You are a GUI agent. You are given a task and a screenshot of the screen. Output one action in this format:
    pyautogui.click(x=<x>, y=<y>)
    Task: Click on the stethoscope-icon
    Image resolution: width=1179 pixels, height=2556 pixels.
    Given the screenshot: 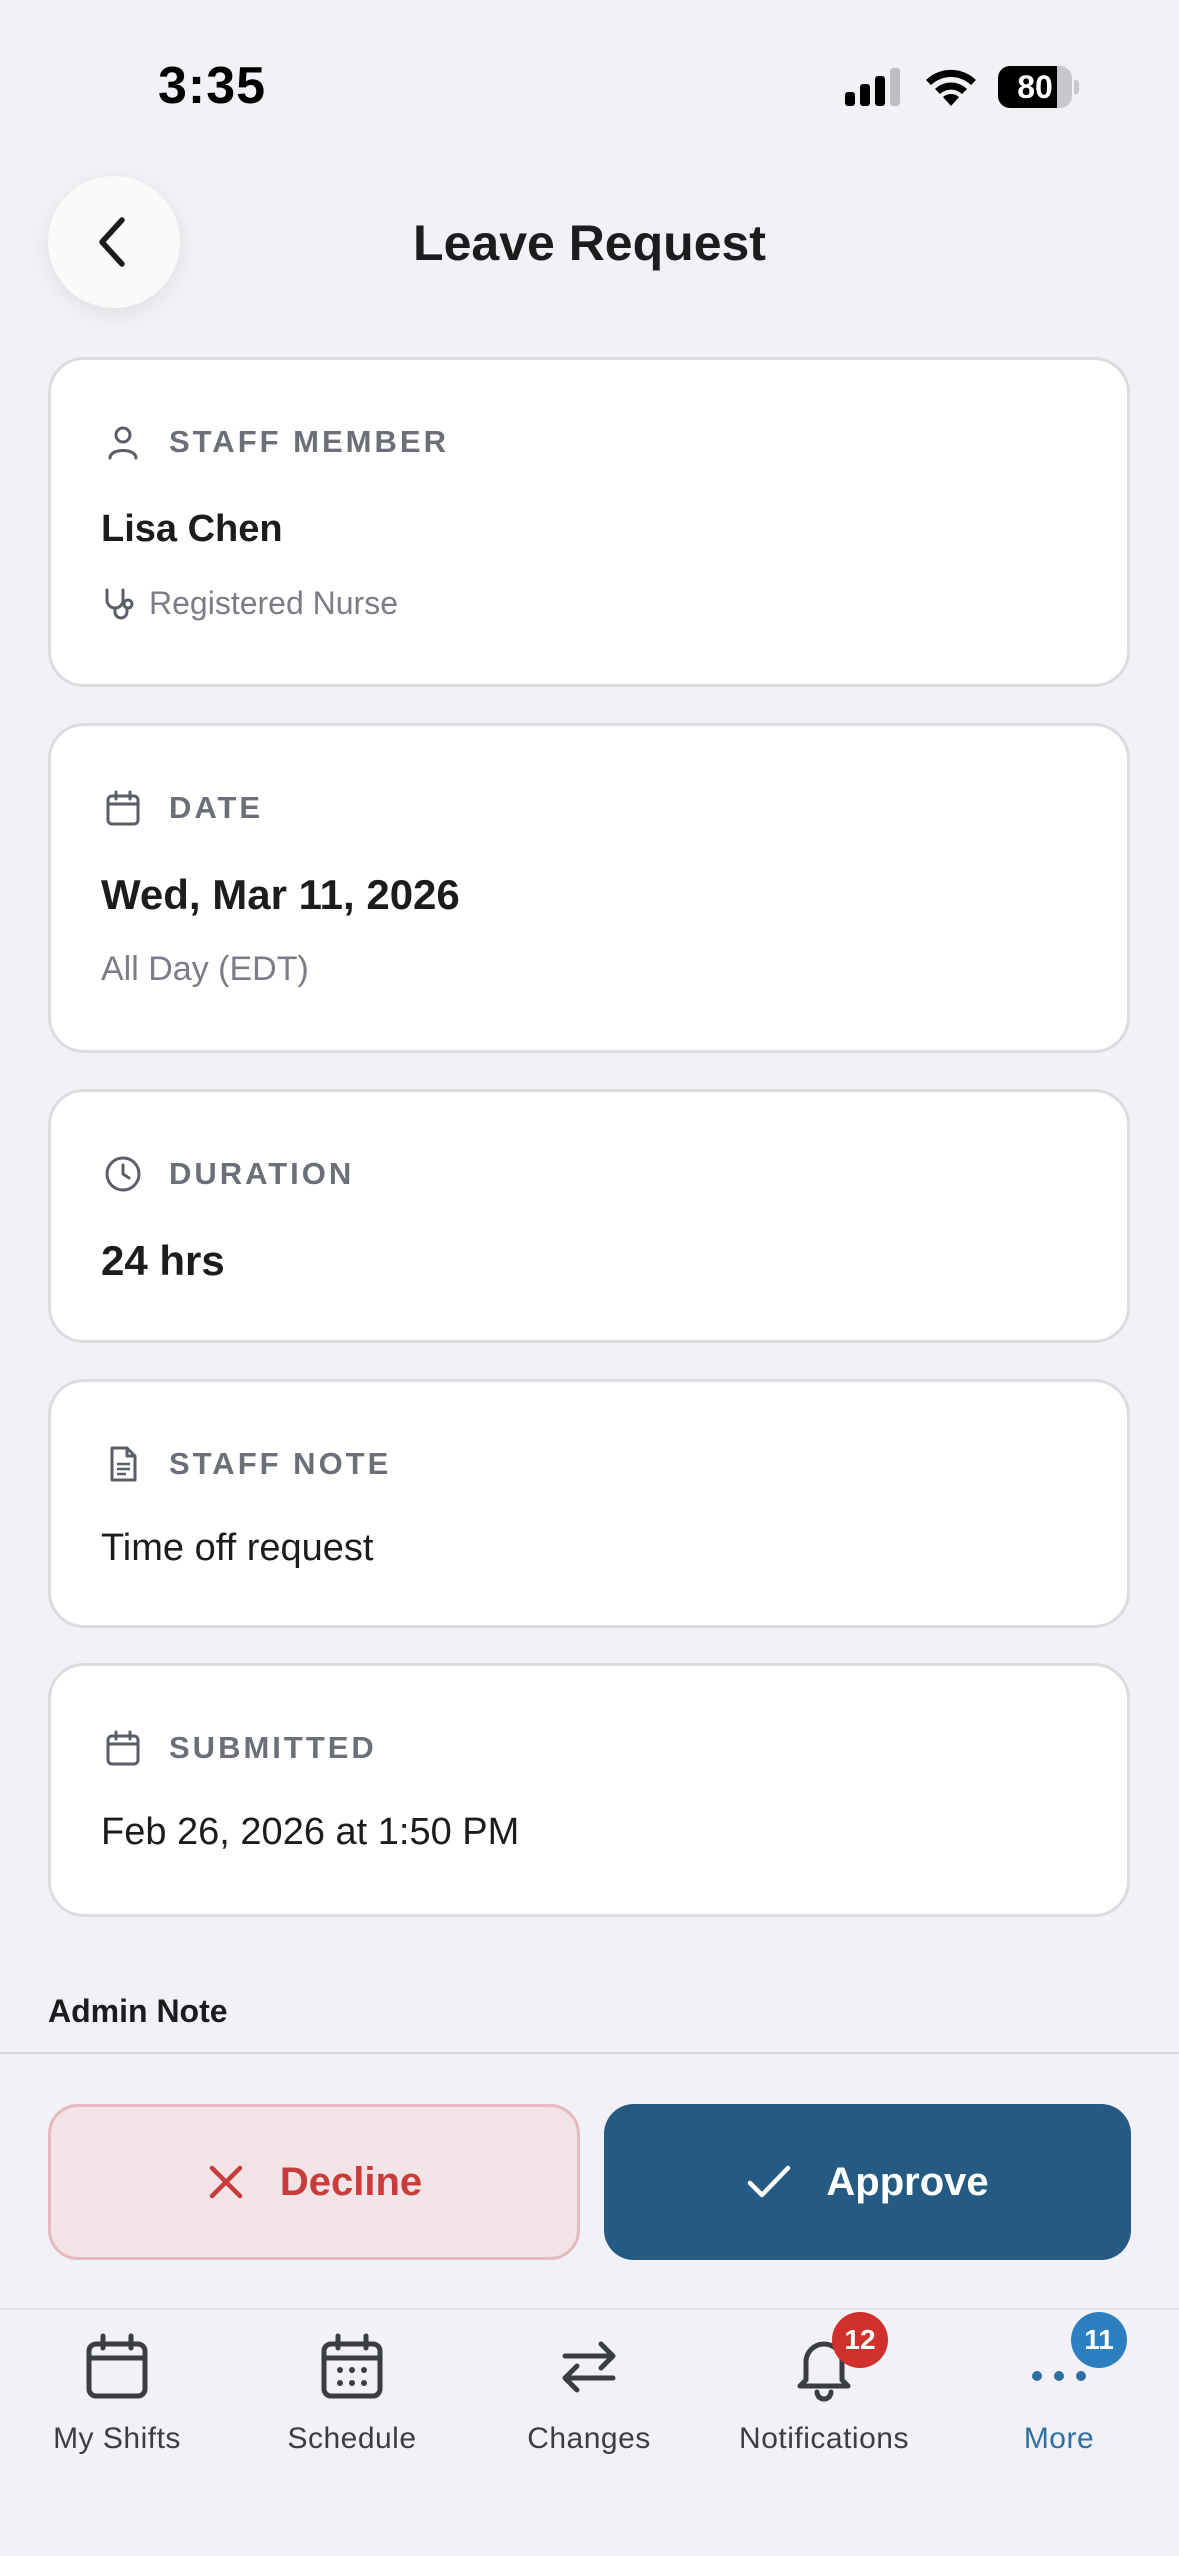 What is the action you would take?
    pyautogui.click(x=119, y=603)
    